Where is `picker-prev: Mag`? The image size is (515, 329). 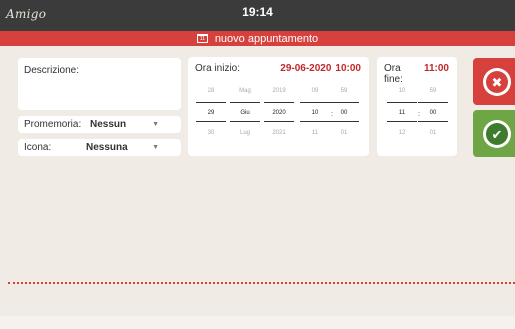 picker-prev: Mag is located at coordinates (245, 91).